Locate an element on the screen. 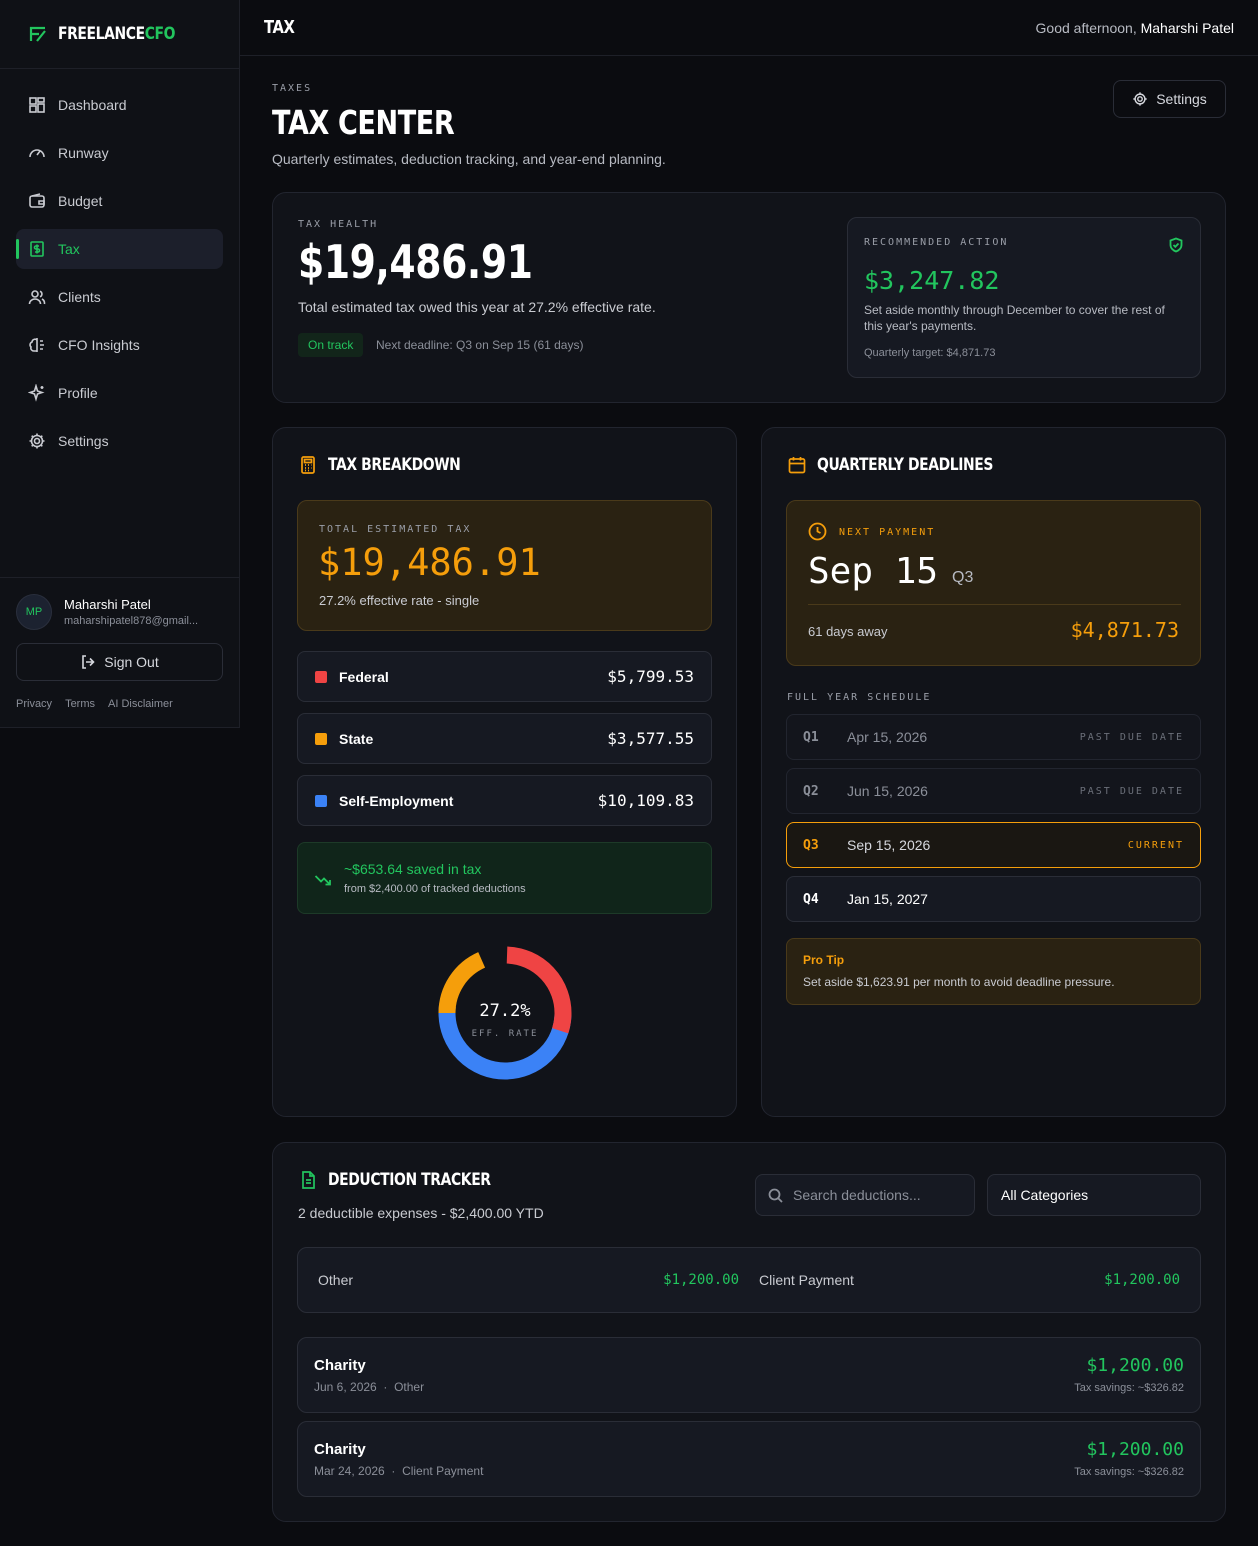  quarter-date: Jan 15, 2027 is located at coordinates (887, 899).